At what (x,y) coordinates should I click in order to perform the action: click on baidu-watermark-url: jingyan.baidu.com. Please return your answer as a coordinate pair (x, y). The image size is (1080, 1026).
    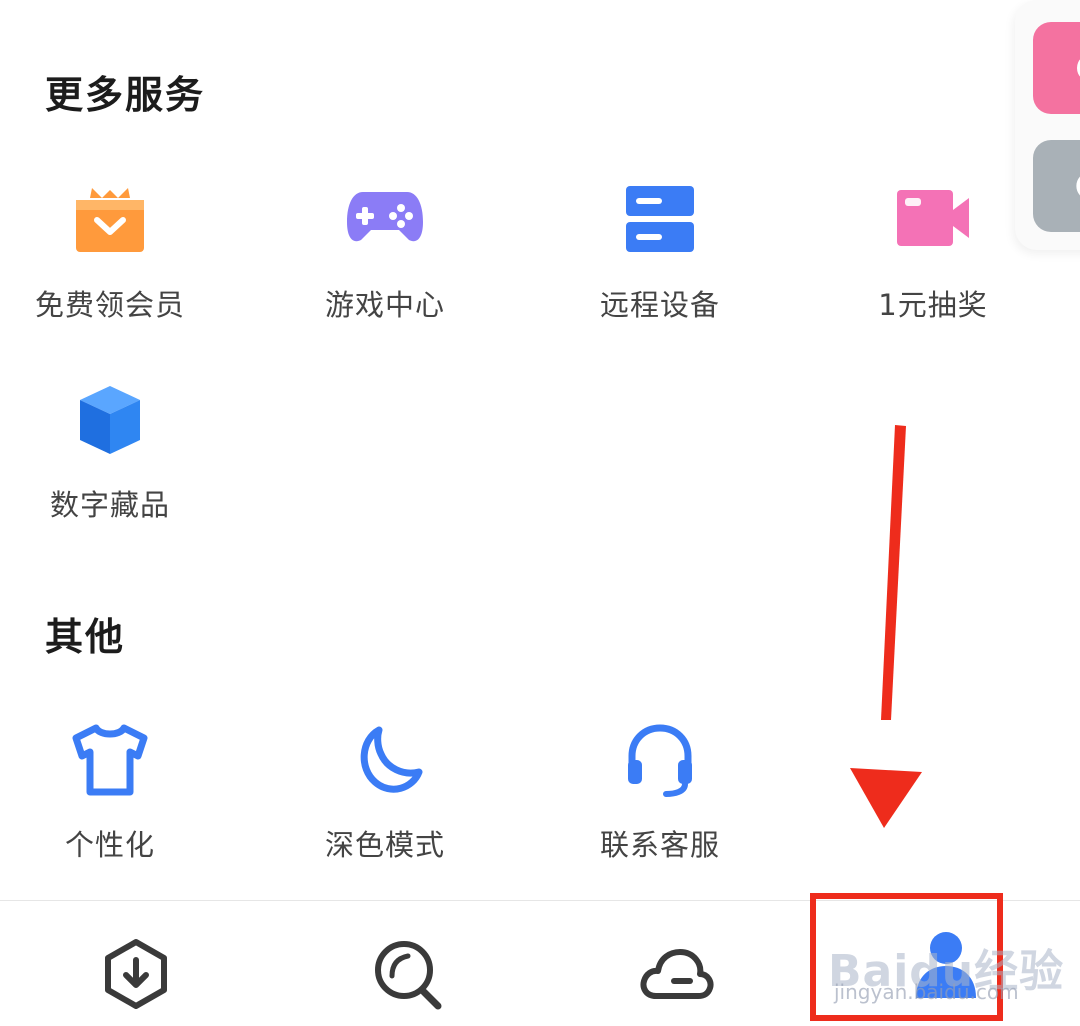
    Looking at the image, I should click on (926, 992).